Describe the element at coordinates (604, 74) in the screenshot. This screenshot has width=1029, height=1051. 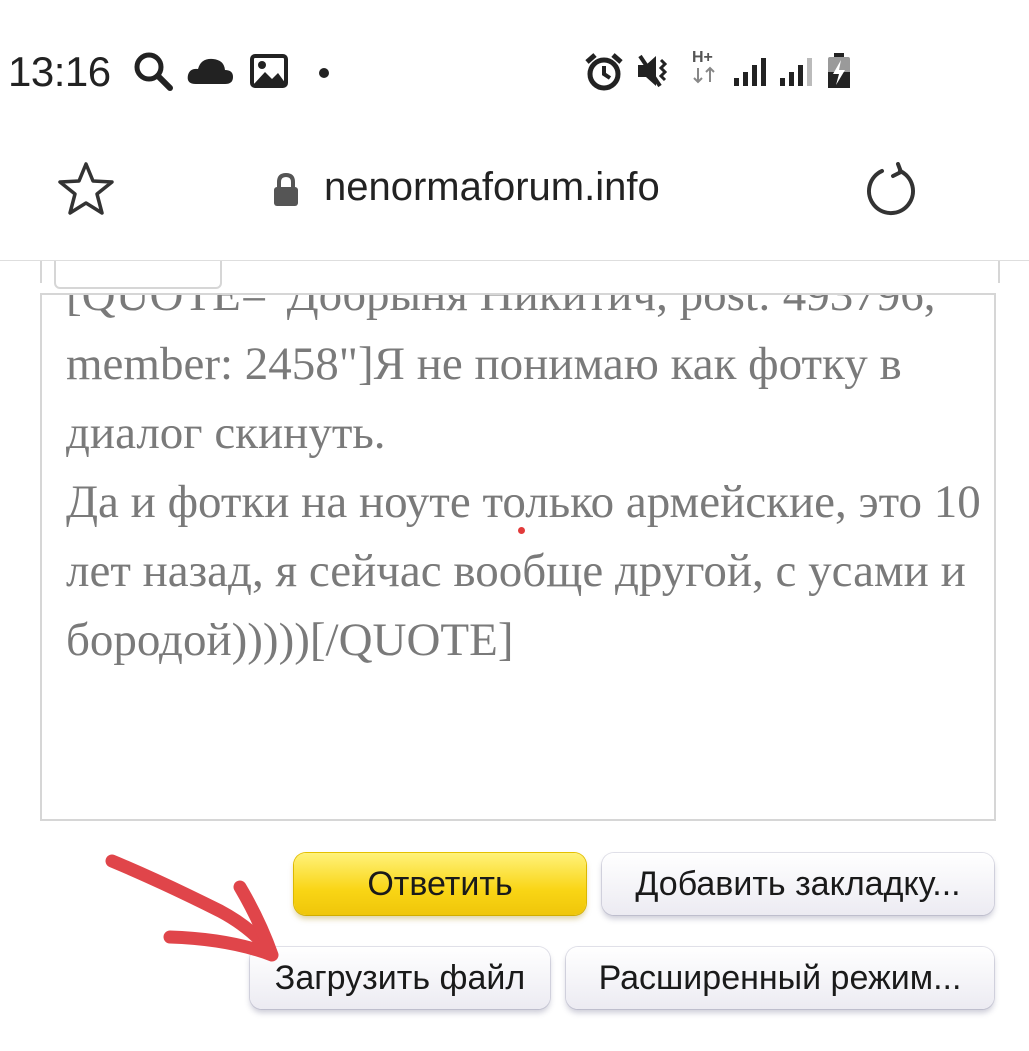
I see `alarm-icon` at that location.